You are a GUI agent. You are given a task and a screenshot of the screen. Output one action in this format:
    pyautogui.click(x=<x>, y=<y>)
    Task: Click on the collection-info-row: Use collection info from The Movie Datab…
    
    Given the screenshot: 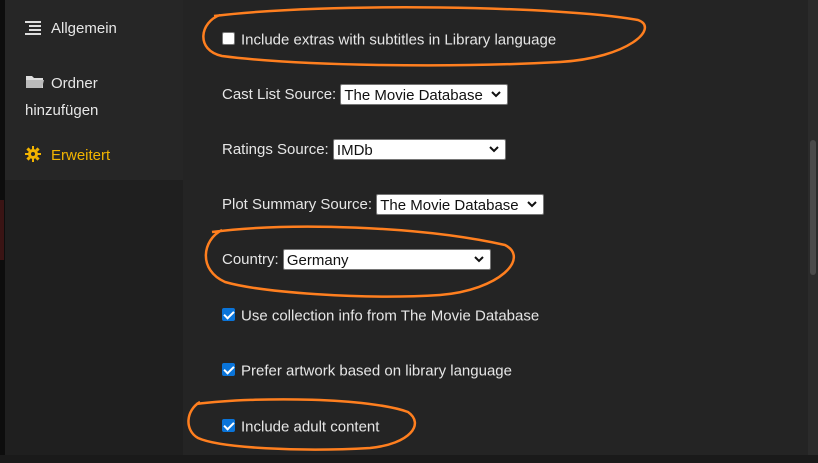 What is the action you would take?
    pyautogui.click(x=380, y=316)
    